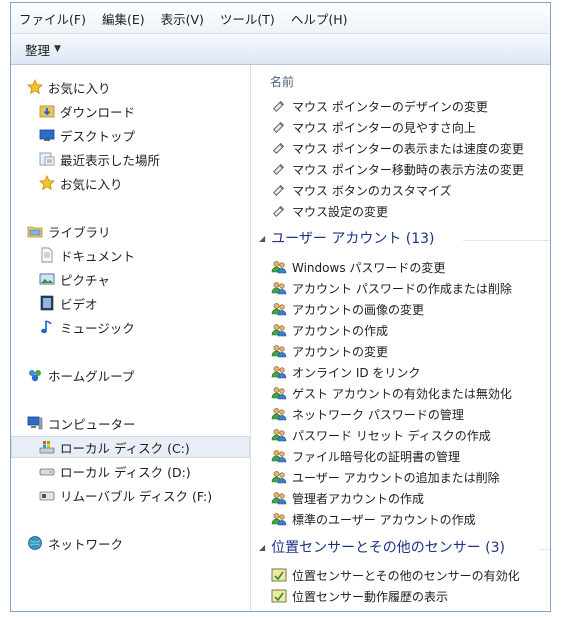 Image resolution: width=563 pixels, height=618 pixels. I want to click on list-item-label: アカウントの画像の変更, so click(358, 309).